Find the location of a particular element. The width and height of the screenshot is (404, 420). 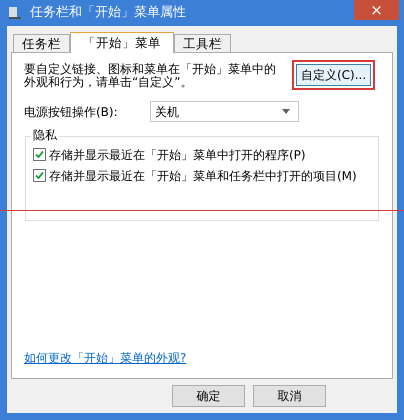

tab: 「开始」菜单 is located at coordinates (122, 42).